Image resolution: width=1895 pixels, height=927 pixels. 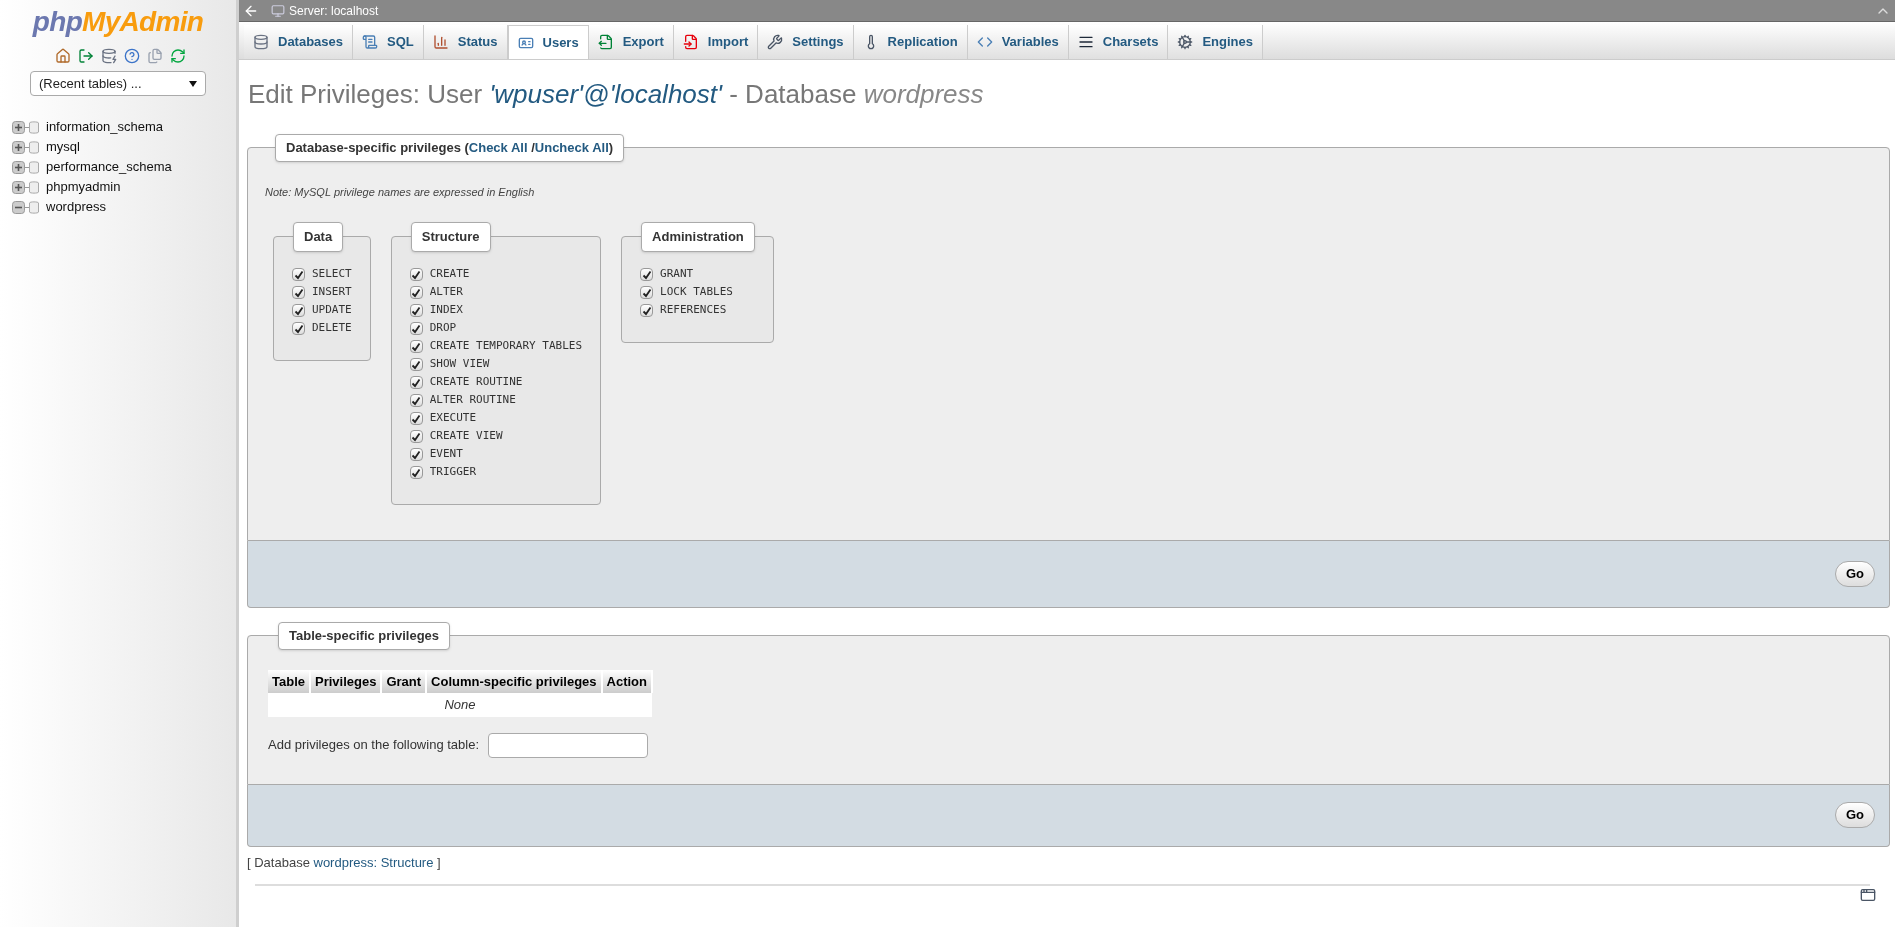 I want to click on group-legend: Structure, so click(x=450, y=237).